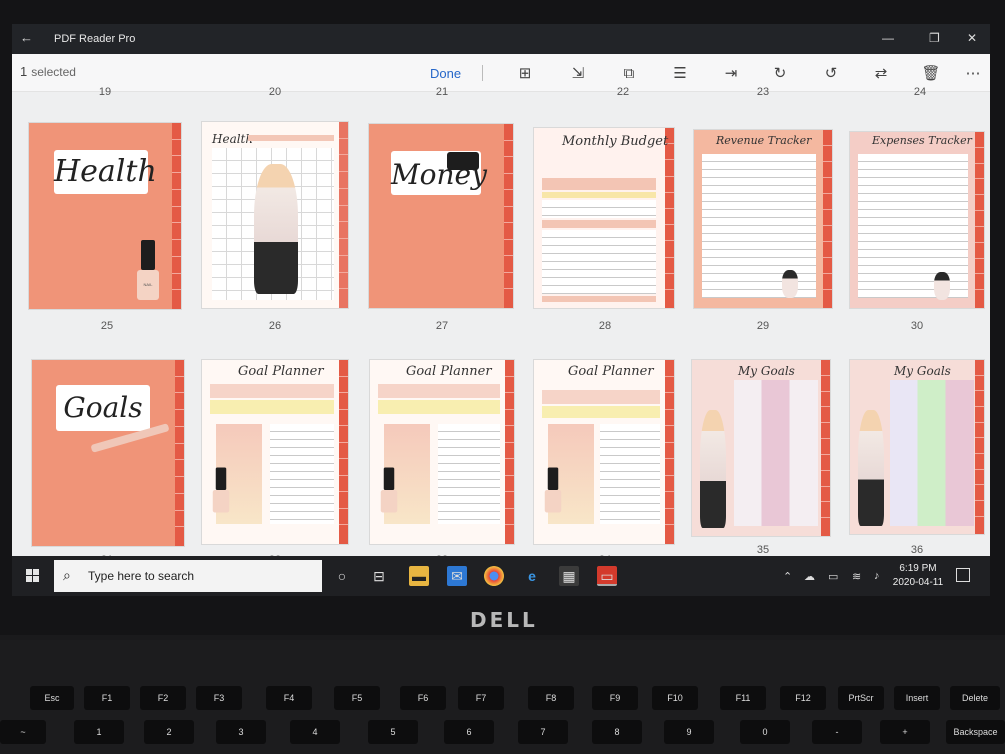  What do you see at coordinates (107, 698) in the screenshot?
I see `key-f1: F1` at bounding box center [107, 698].